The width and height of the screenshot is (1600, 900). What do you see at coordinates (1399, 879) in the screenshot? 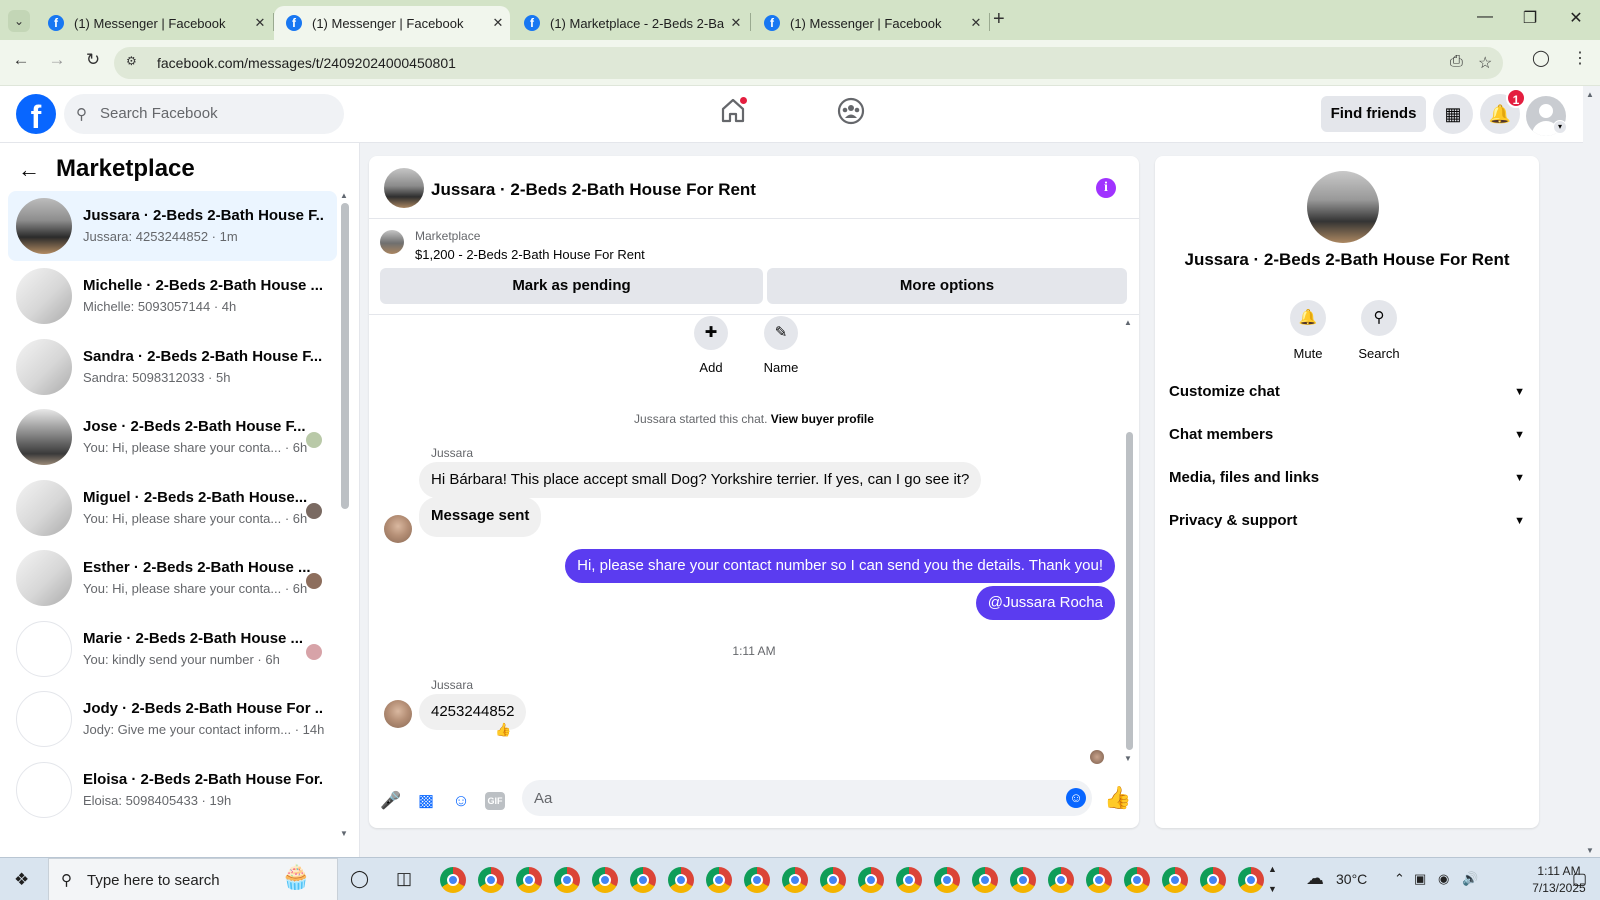
I see `show-hidden-icons-icon: ⌃` at bounding box center [1399, 879].